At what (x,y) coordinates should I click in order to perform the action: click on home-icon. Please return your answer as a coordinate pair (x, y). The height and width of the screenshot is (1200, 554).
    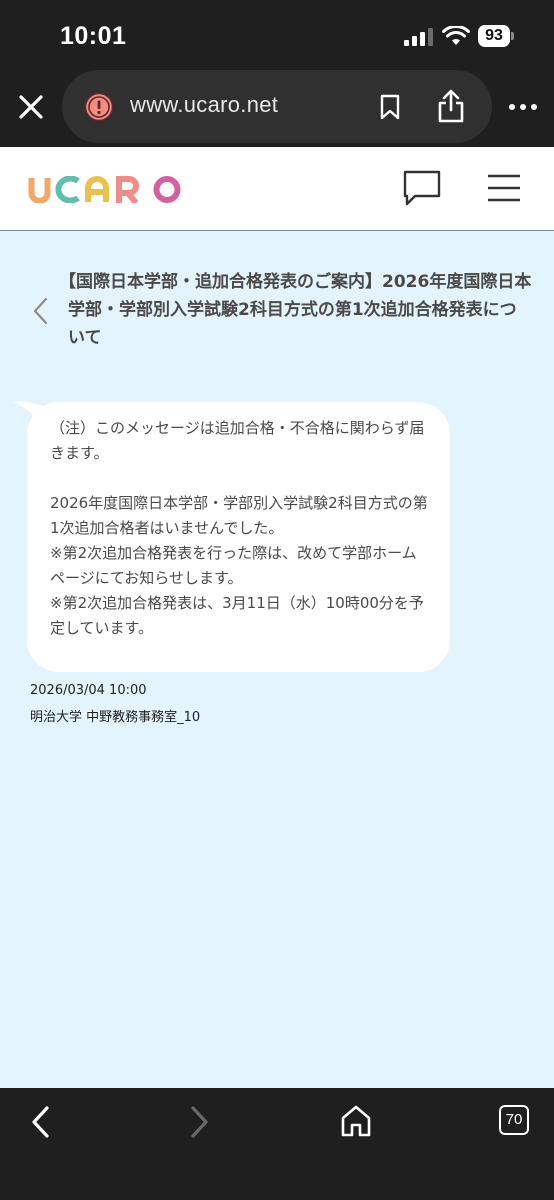
    Looking at the image, I should click on (356, 1121).